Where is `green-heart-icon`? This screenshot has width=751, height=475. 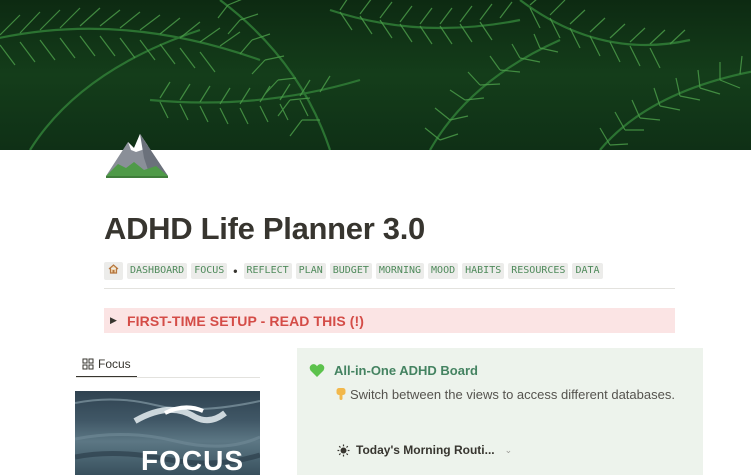
green-heart-icon is located at coordinates (317, 370).